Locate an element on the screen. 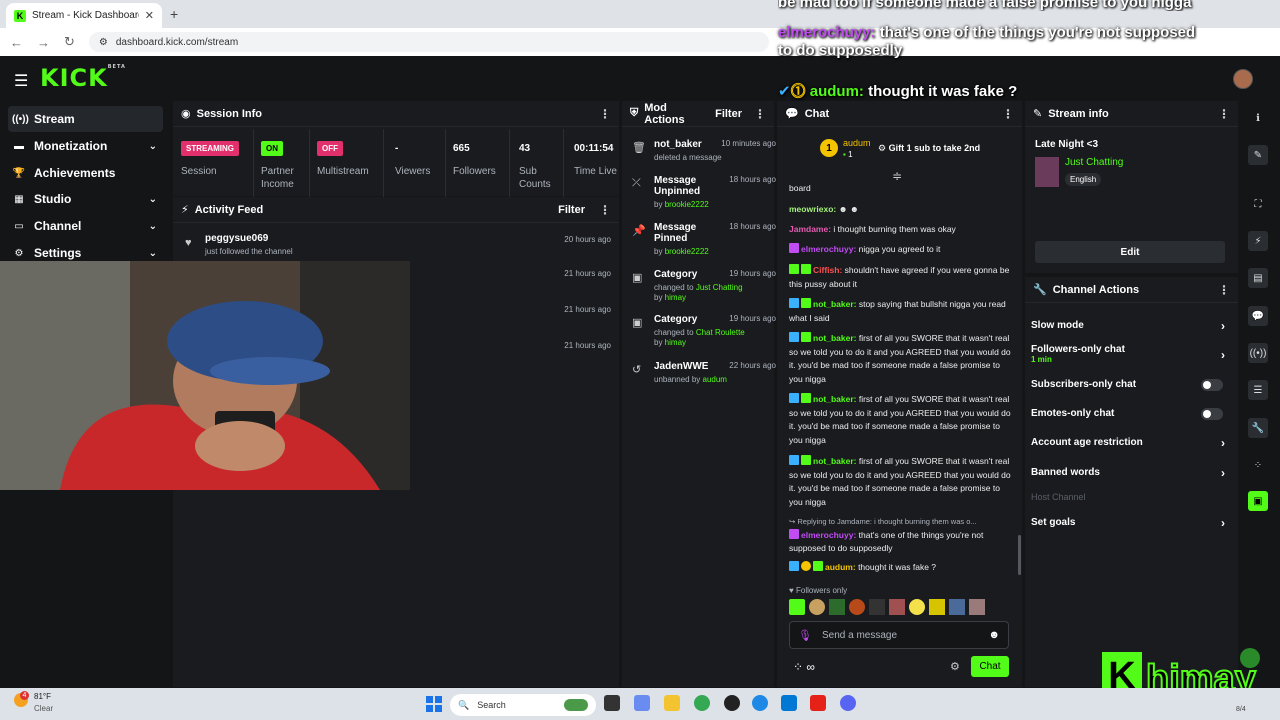 Image resolution: width=1280 pixels, height=720 pixels. mod-action-user: audum is located at coordinates (715, 379).